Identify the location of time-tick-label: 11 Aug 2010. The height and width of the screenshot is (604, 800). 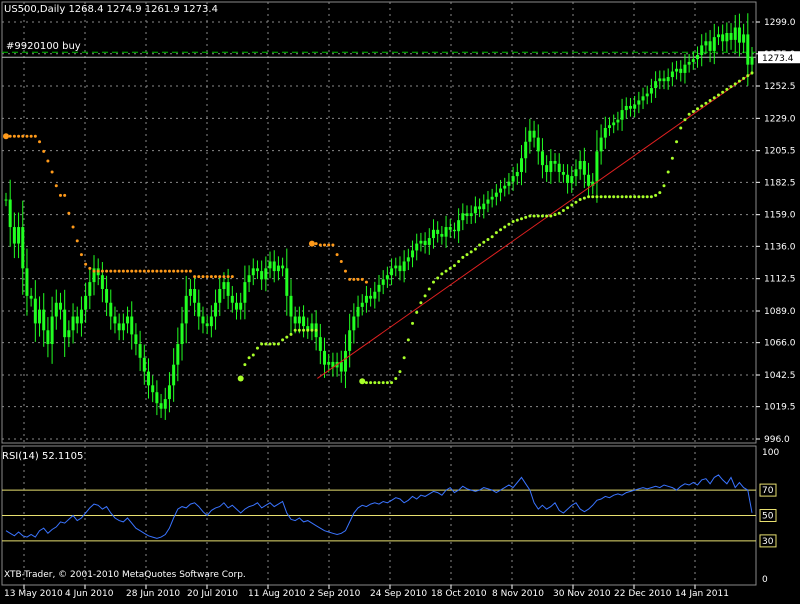
(277, 594).